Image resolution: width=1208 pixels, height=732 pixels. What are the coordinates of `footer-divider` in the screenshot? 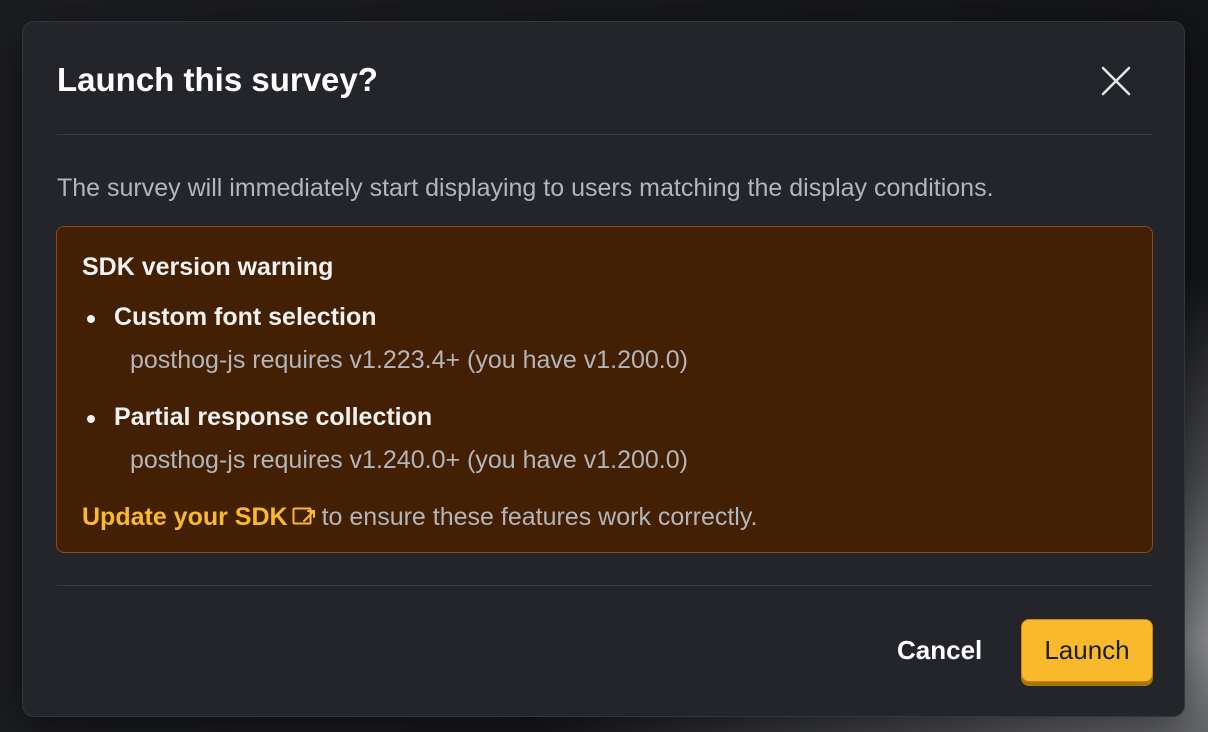 It's located at (605, 585).